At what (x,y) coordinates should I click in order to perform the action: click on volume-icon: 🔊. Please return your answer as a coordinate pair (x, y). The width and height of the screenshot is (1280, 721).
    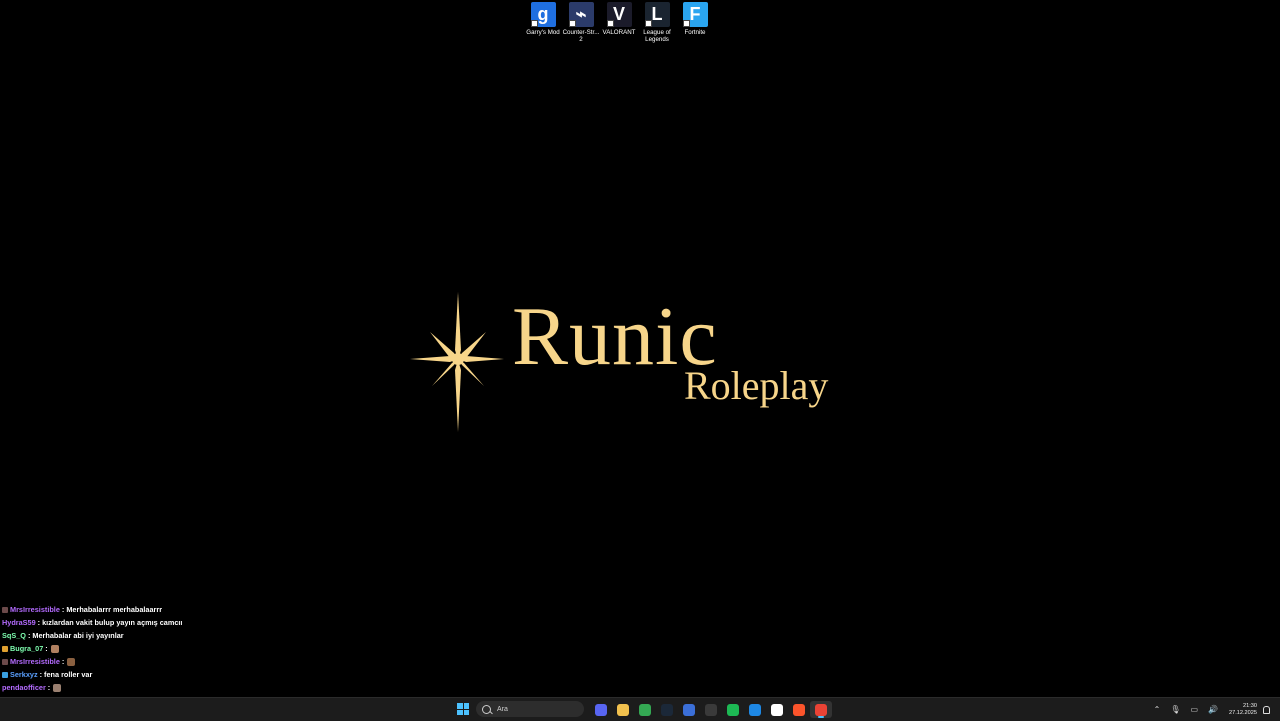
    Looking at the image, I should click on (1213, 709).